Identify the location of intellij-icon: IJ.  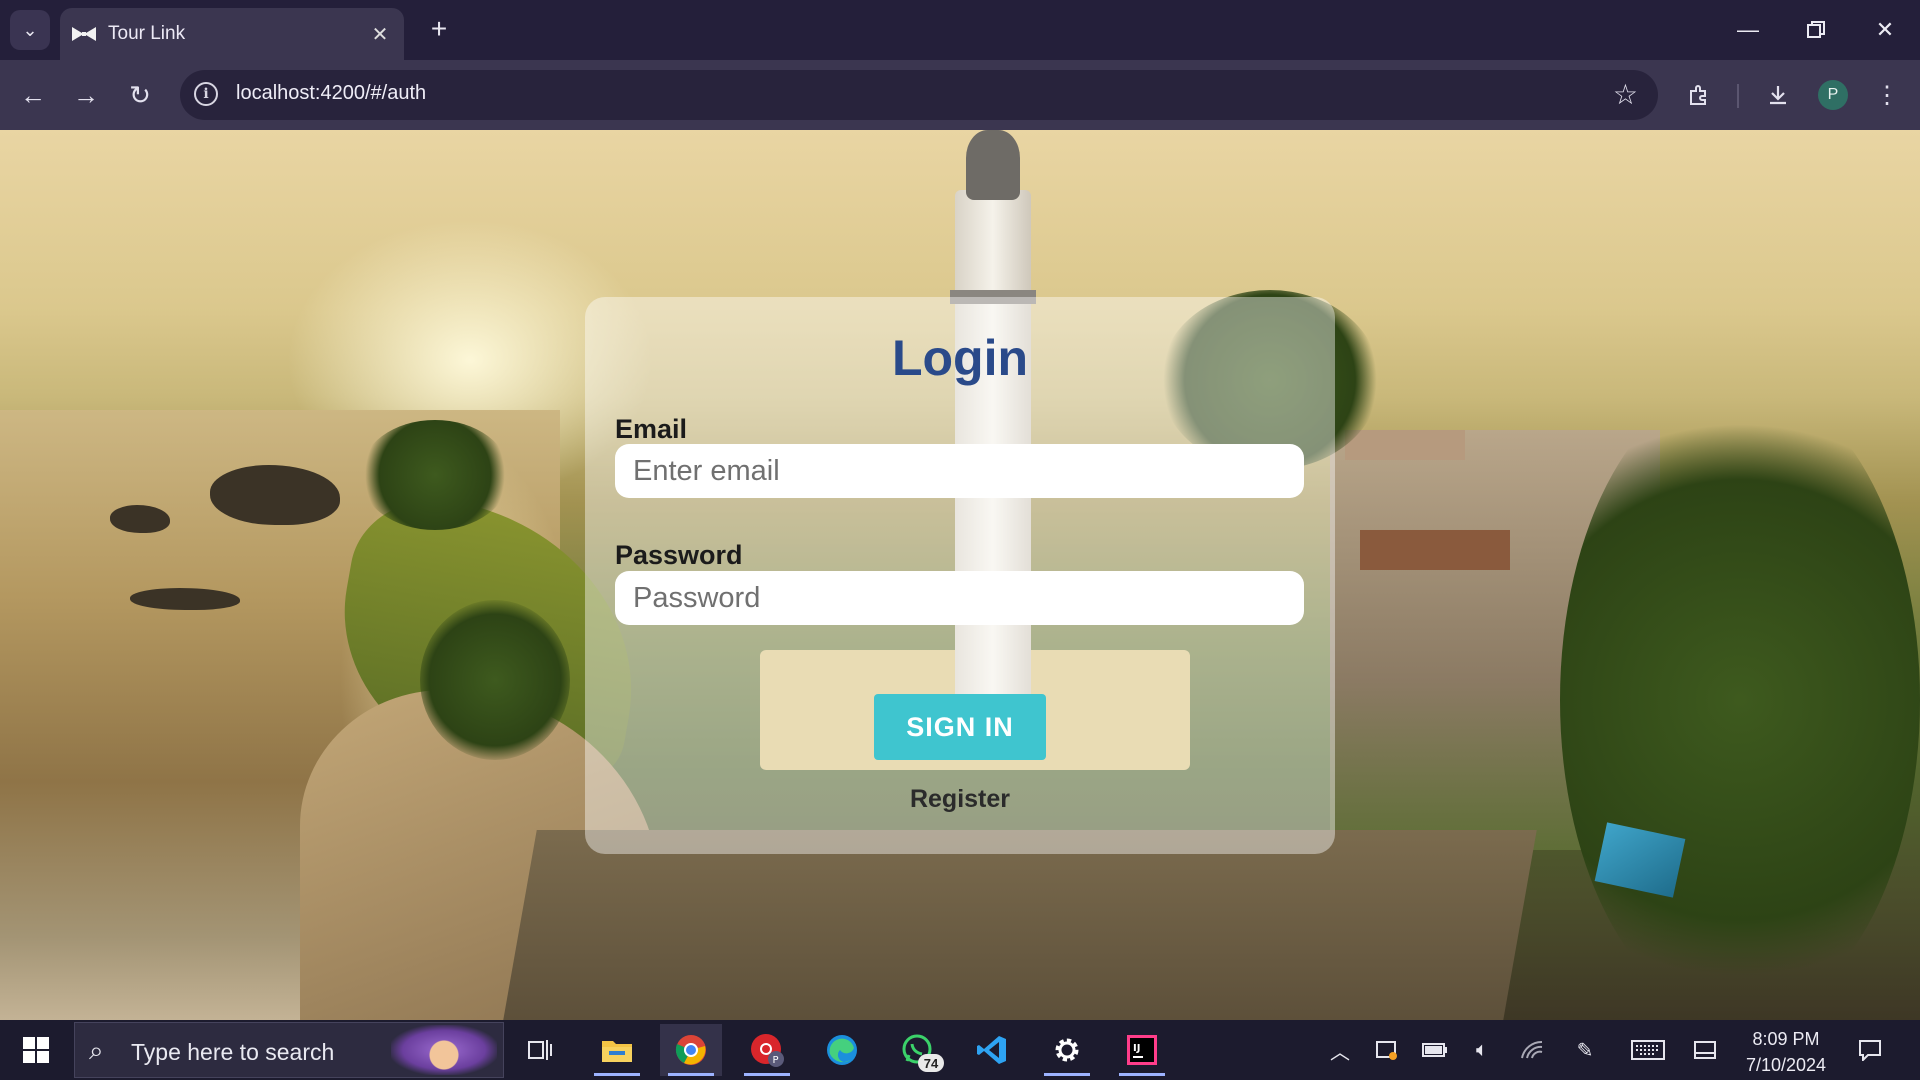
(1142, 1050).